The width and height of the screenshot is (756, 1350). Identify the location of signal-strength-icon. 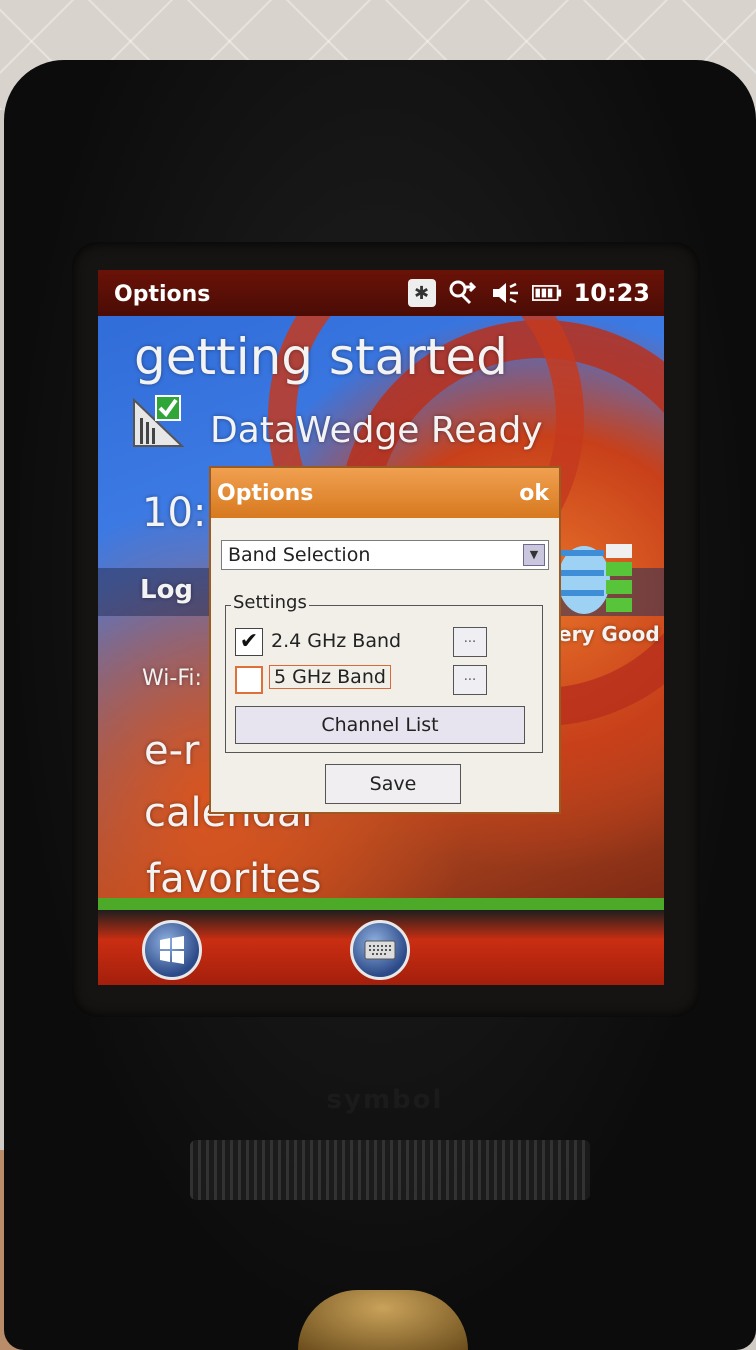
(596, 581).